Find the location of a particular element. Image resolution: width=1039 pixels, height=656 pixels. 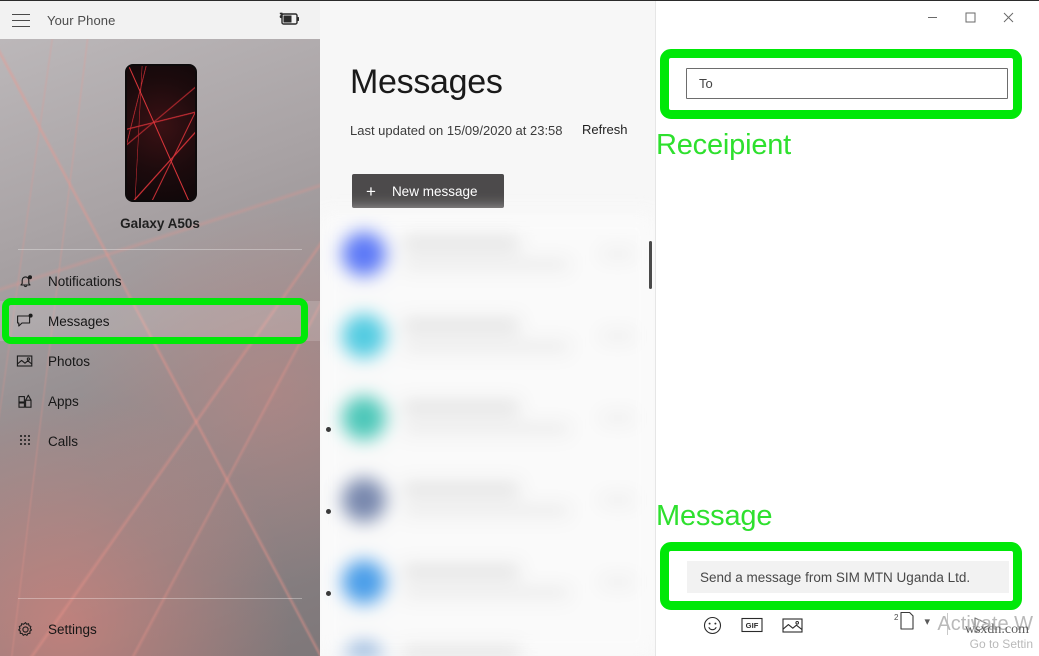

send-arrow-icon is located at coordinates (982, 625).